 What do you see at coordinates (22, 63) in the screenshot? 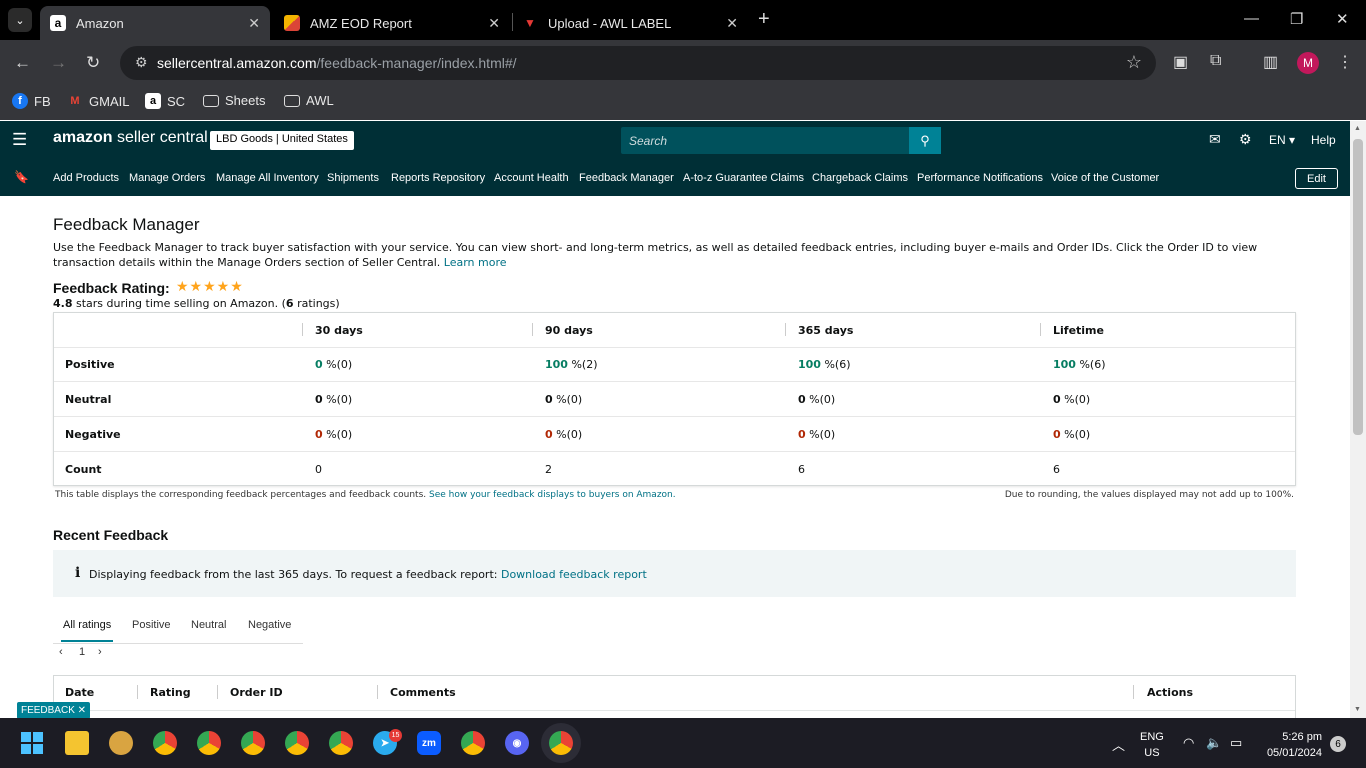
I see `back-icon: ←` at bounding box center [22, 63].